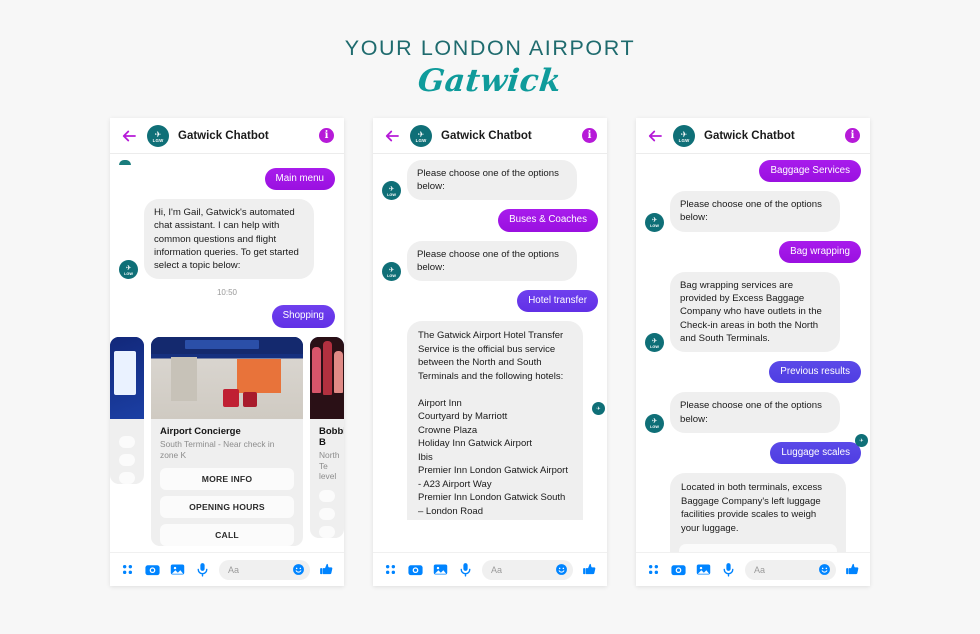 This screenshot has width=980, height=634. I want to click on carousel-card-meta: Bobbi B North Te level, so click(327, 452).